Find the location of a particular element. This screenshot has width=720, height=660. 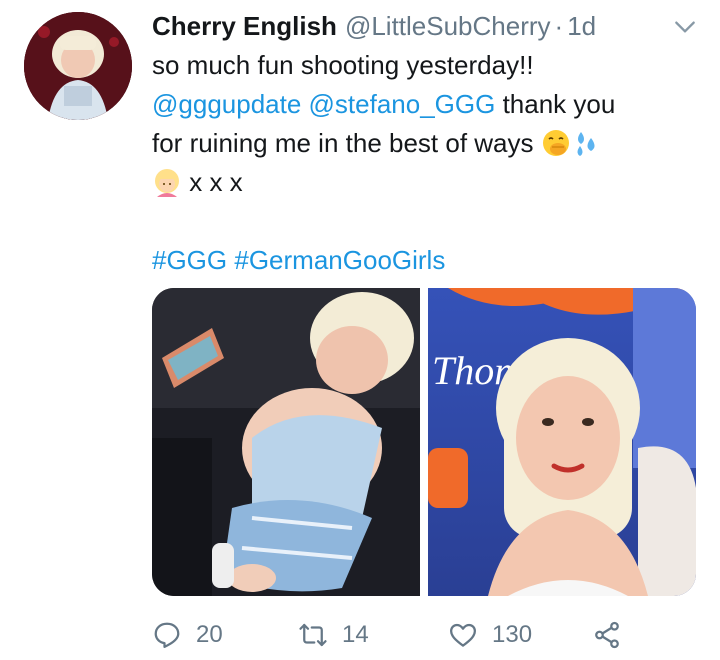

sweat-droplets-emoji is located at coordinates (586, 144).